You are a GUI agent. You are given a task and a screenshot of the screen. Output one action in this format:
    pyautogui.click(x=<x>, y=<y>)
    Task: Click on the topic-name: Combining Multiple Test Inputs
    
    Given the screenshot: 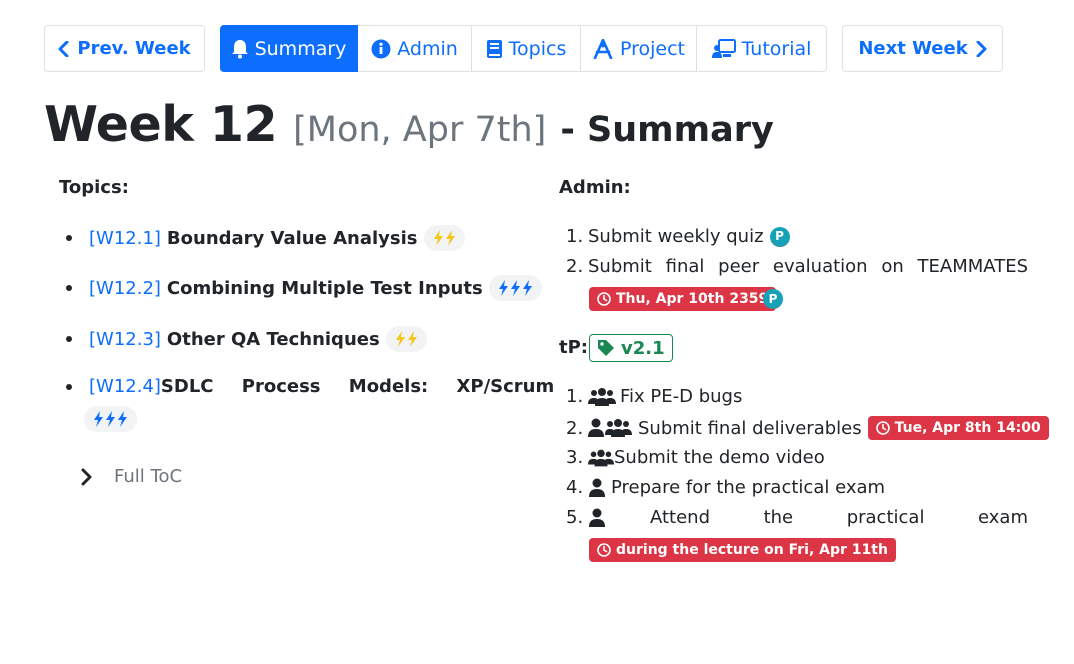 What is the action you would take?
    pyautogui.click(x=324, y=288)
    